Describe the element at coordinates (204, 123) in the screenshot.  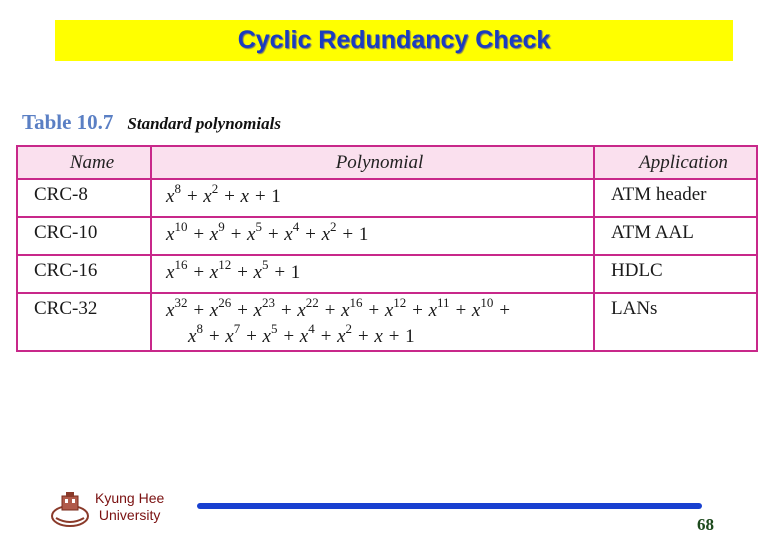
I see `table-description: Standard polynomials` at that location.